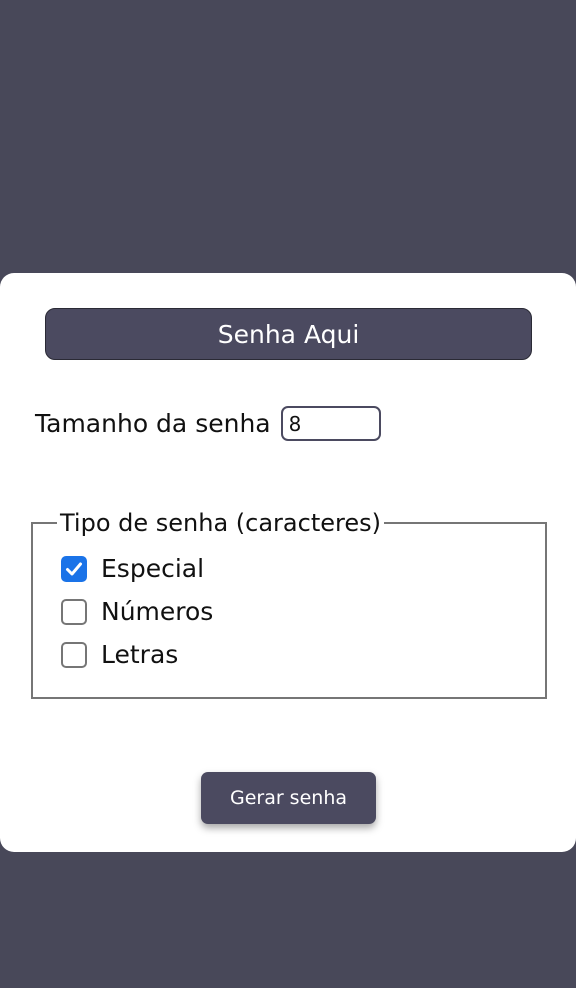  Describe the element at coordinates (140, 654) in the screenshot. I see `letras-label: Letras` at that location.